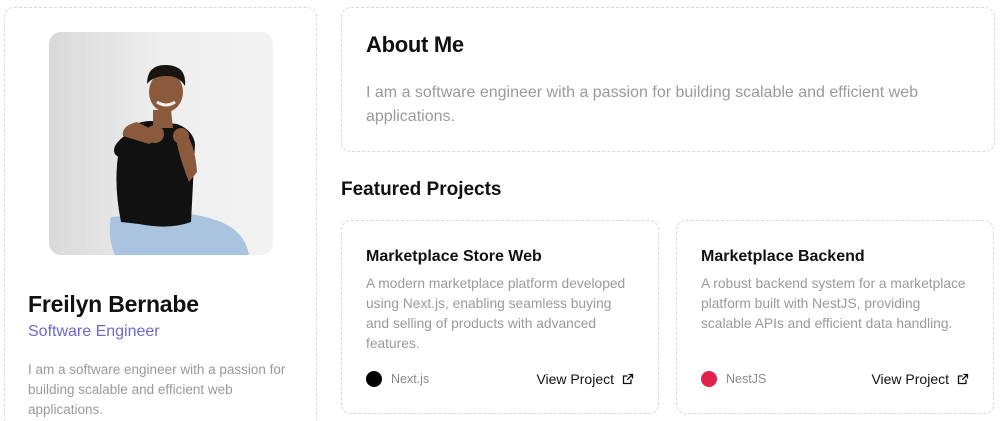 This screenshot has width=1002, height=421. I want to click on profile-role: Software Engineer, so click(94, 331).